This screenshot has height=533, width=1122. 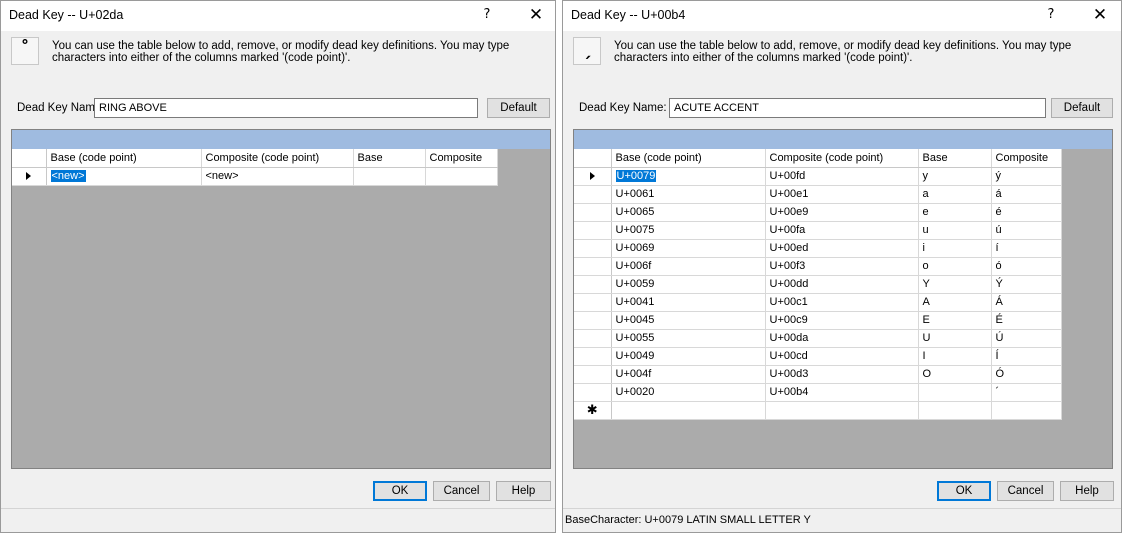 What do you see at coordinates (286, 108) in the screenshot?
I see `dead-key-name-input: RING ABOVE` at bounding box center [286, 108].